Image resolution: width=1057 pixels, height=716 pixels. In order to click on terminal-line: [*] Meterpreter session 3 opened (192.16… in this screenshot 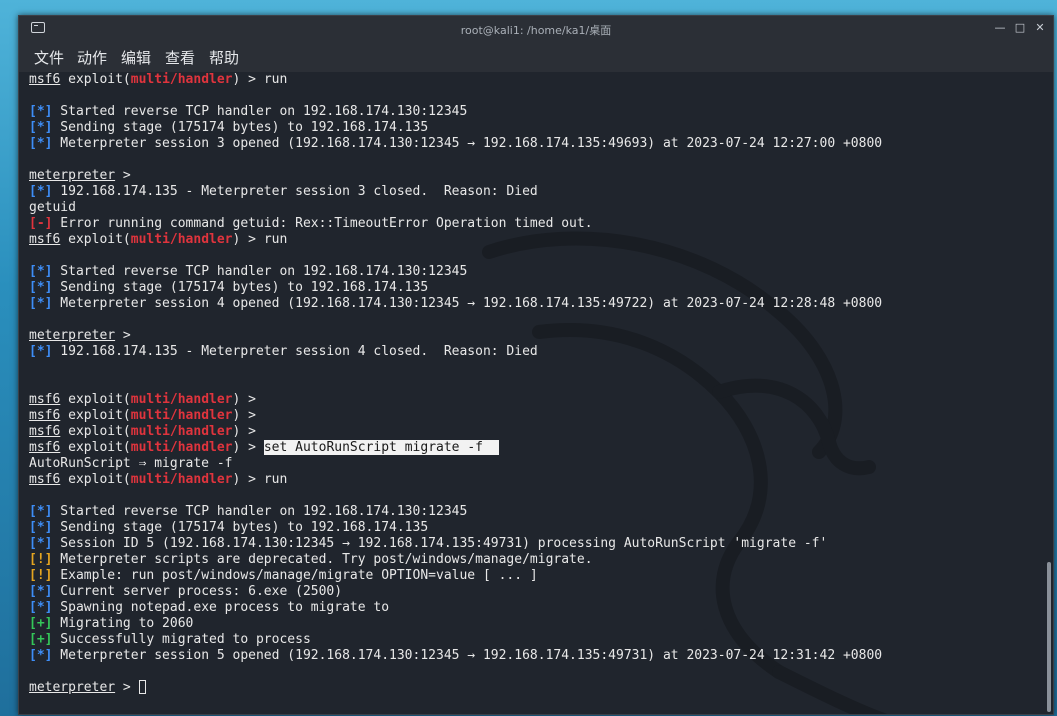, I will do `click(531, 144)`.